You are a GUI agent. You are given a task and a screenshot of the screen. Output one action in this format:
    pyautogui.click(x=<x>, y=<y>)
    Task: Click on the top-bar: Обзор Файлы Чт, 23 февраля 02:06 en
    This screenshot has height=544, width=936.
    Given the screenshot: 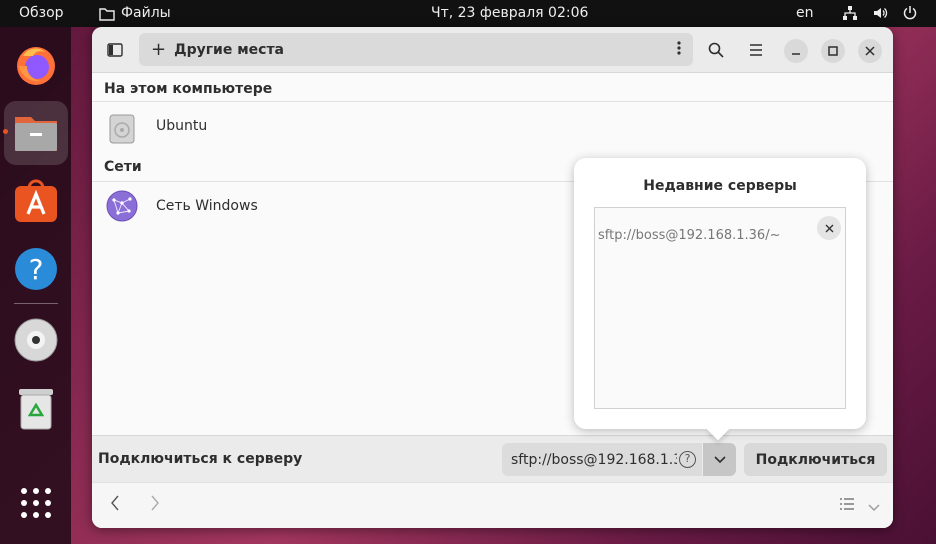 What is the action you would take?
    pyautogui.click(x=468, y=13)
    